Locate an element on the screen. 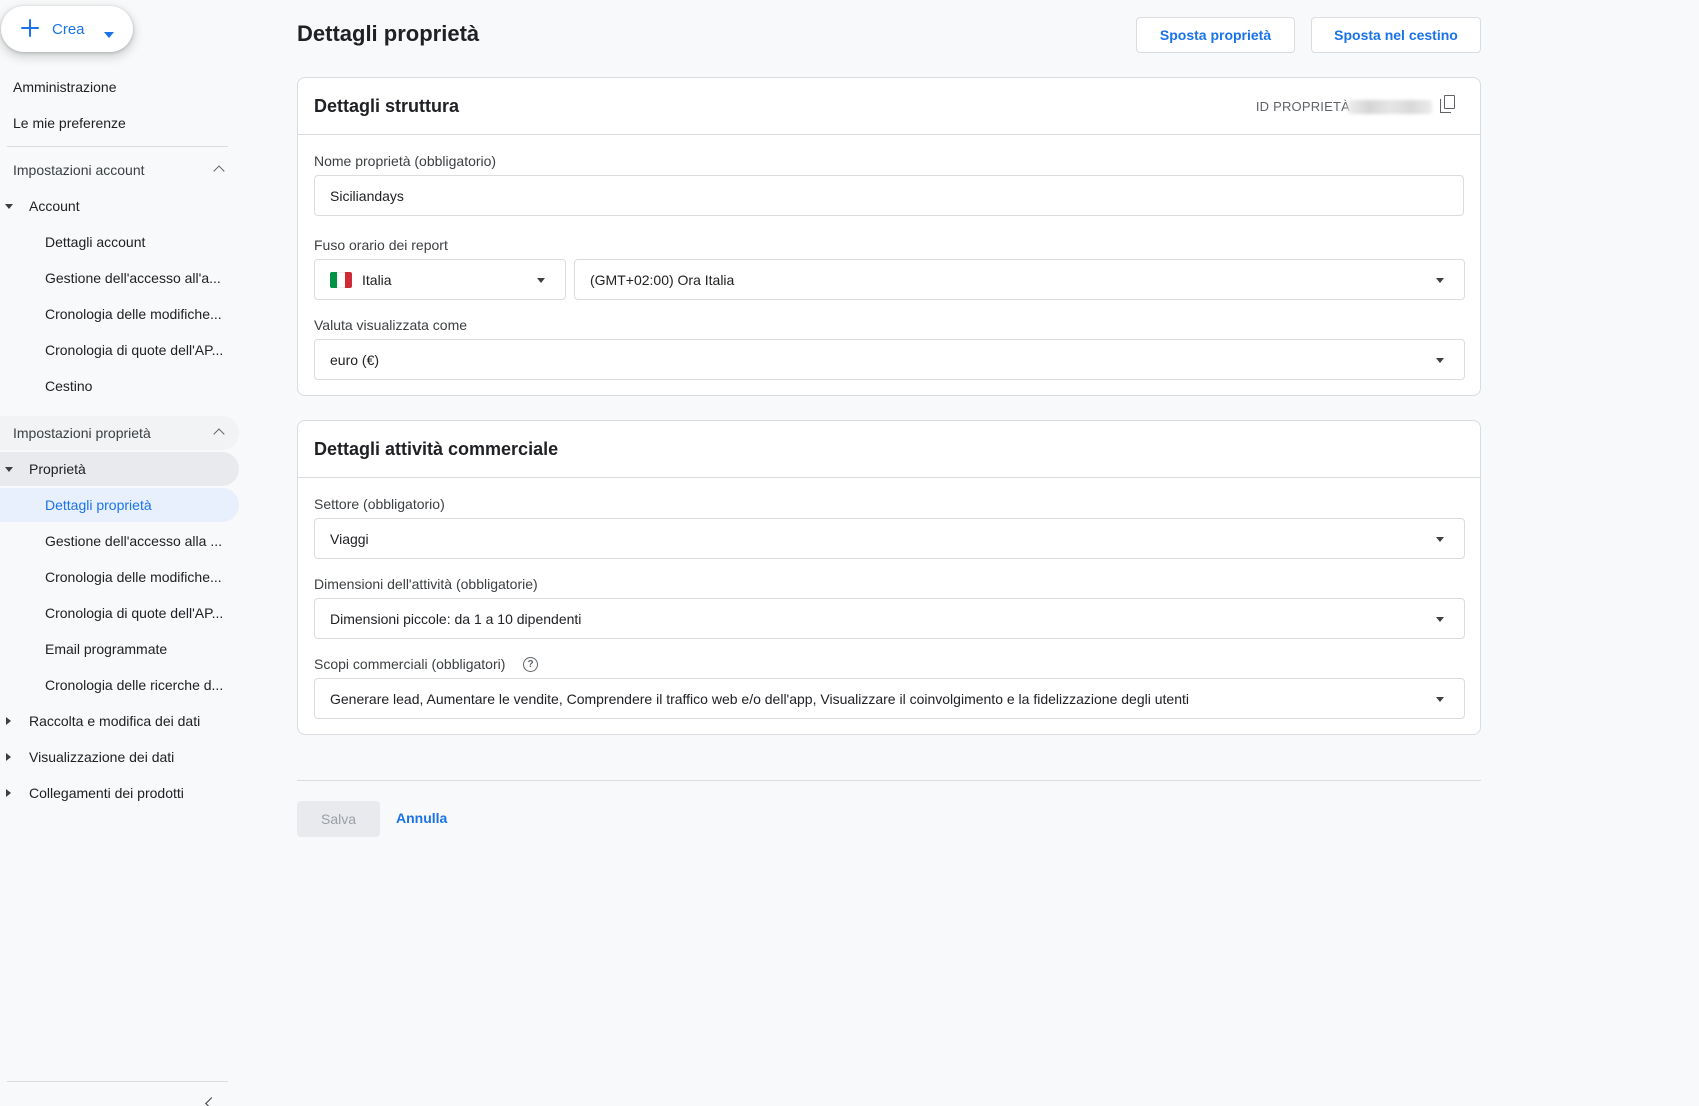  italy-flag-icon is located at coordinates (341, 279).